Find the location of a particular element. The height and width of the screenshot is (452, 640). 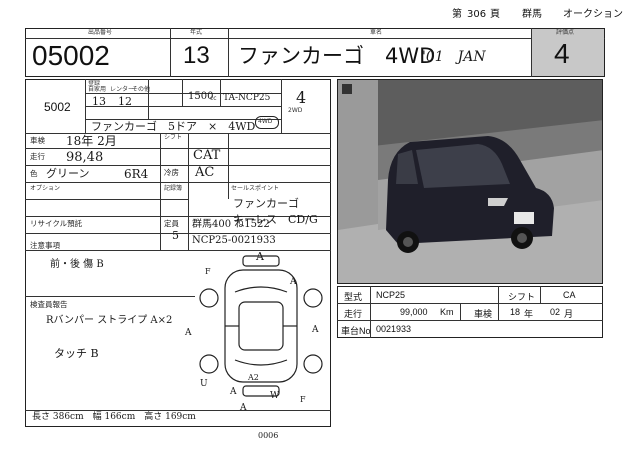

mileage-label: 走行 is located at coordinates (37, 156).